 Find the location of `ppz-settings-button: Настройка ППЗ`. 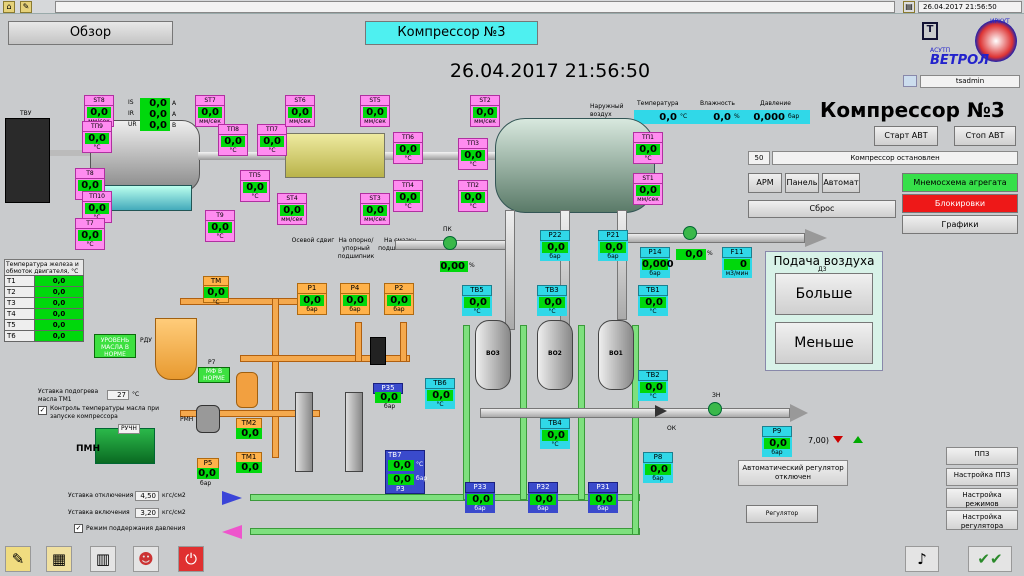

ppz-settings-button: Настройка ППЗ is located at coordinates (982, 477).